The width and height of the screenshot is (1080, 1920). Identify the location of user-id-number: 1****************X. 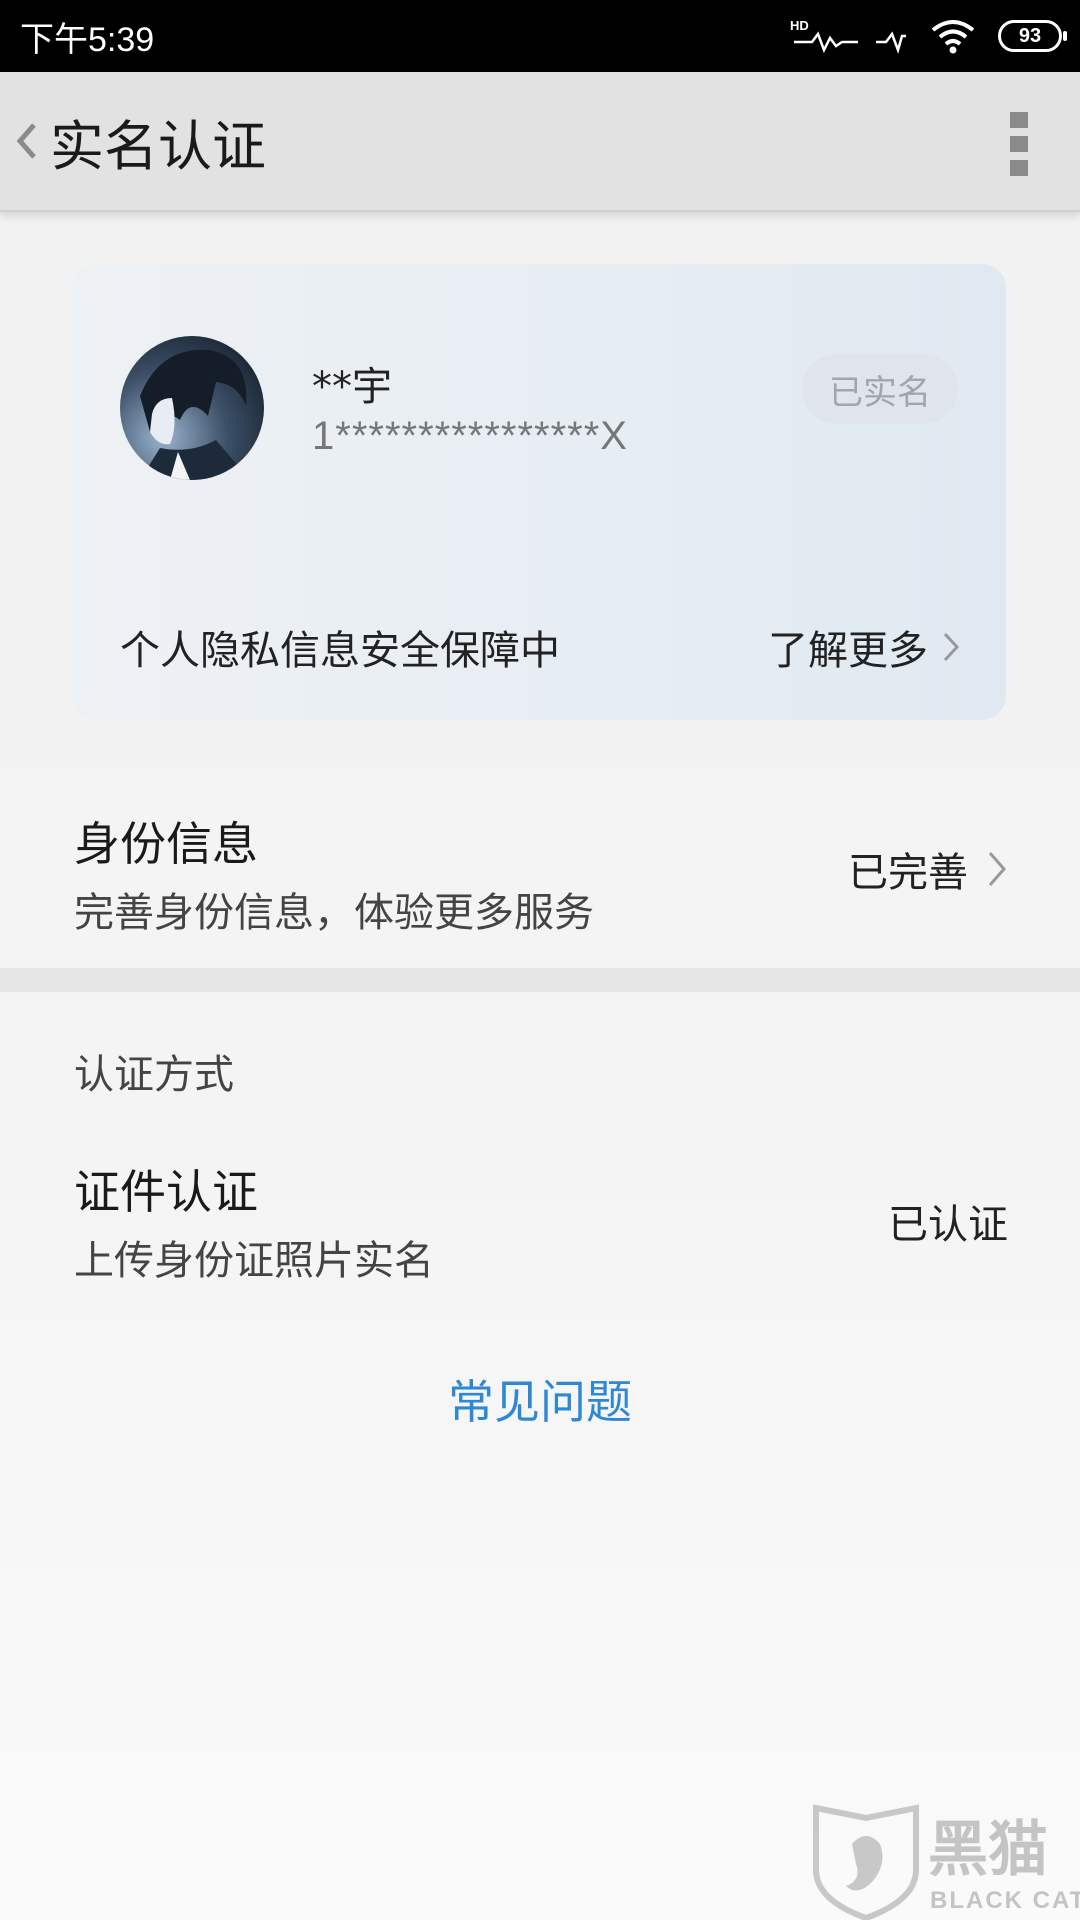
(470, 436).